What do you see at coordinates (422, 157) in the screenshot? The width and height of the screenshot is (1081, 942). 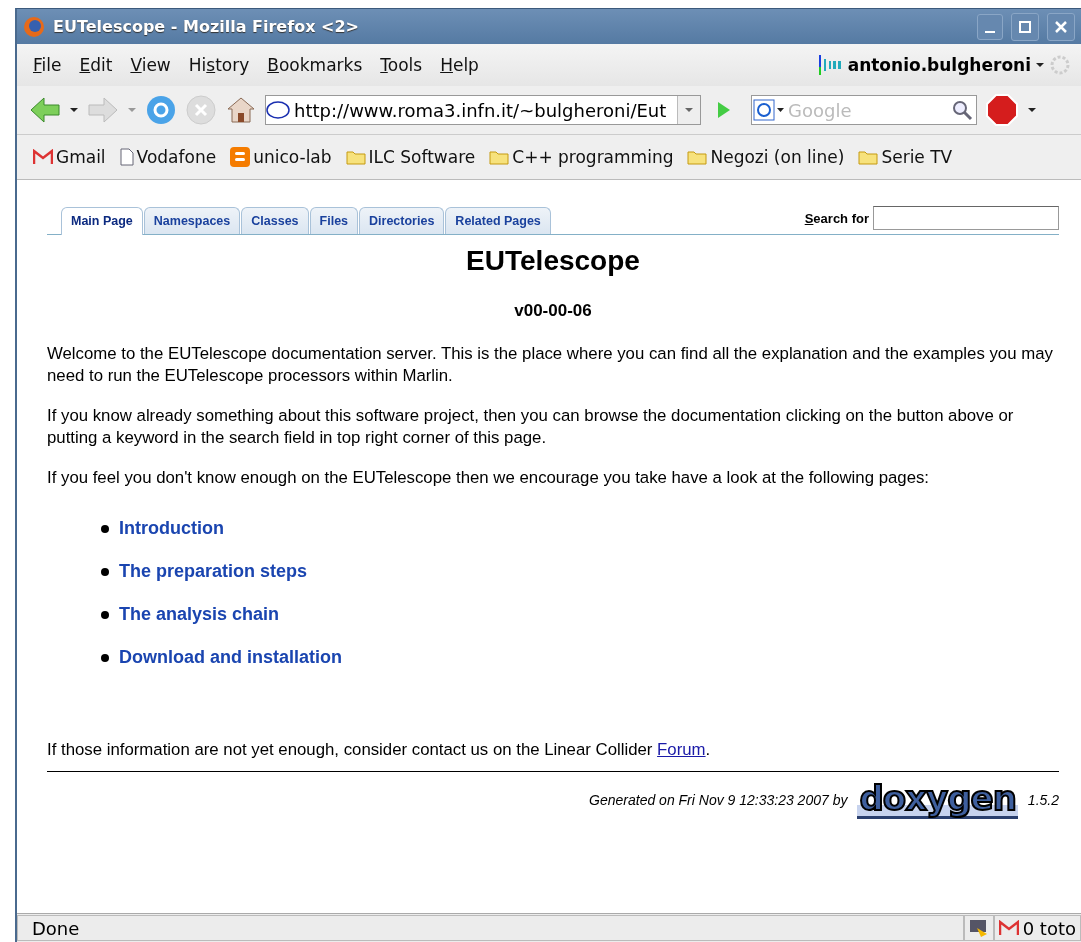 I see `bookmark-item: ILC Software` at bounding box center [422, 157].